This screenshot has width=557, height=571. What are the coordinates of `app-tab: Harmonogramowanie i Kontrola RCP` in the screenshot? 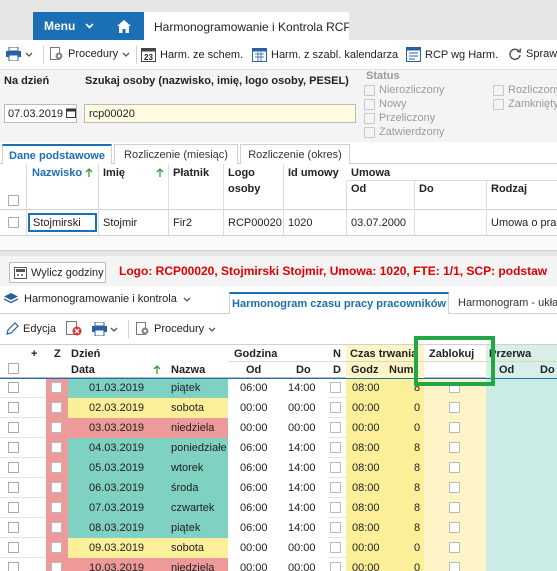 It's located at (246, 26).